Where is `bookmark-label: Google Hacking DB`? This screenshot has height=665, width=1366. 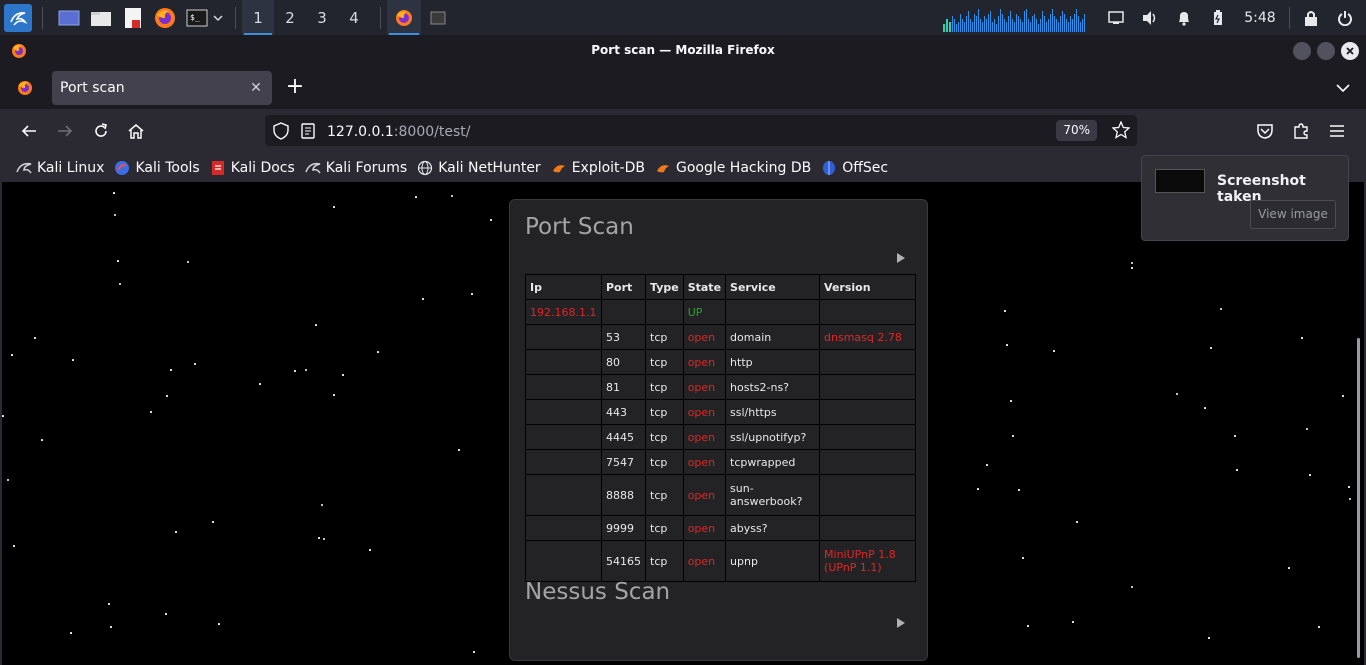 bookmark-label: Google Hacking DB is located at coordinates (743, 167).